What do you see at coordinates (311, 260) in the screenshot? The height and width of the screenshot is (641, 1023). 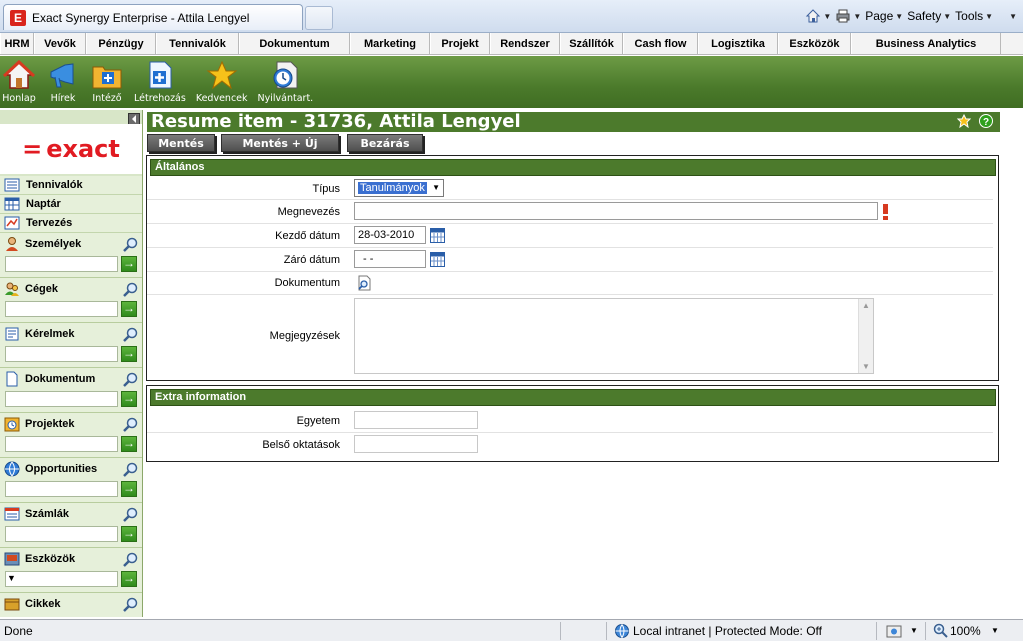 I see `end-date-label: Záró dátum` at bounding box center [311, 260].